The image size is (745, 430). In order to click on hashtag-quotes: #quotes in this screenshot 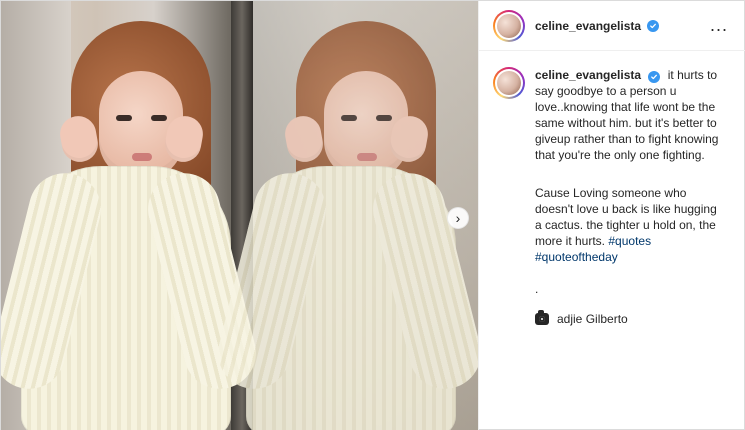, I will do `click(629, 241)`.